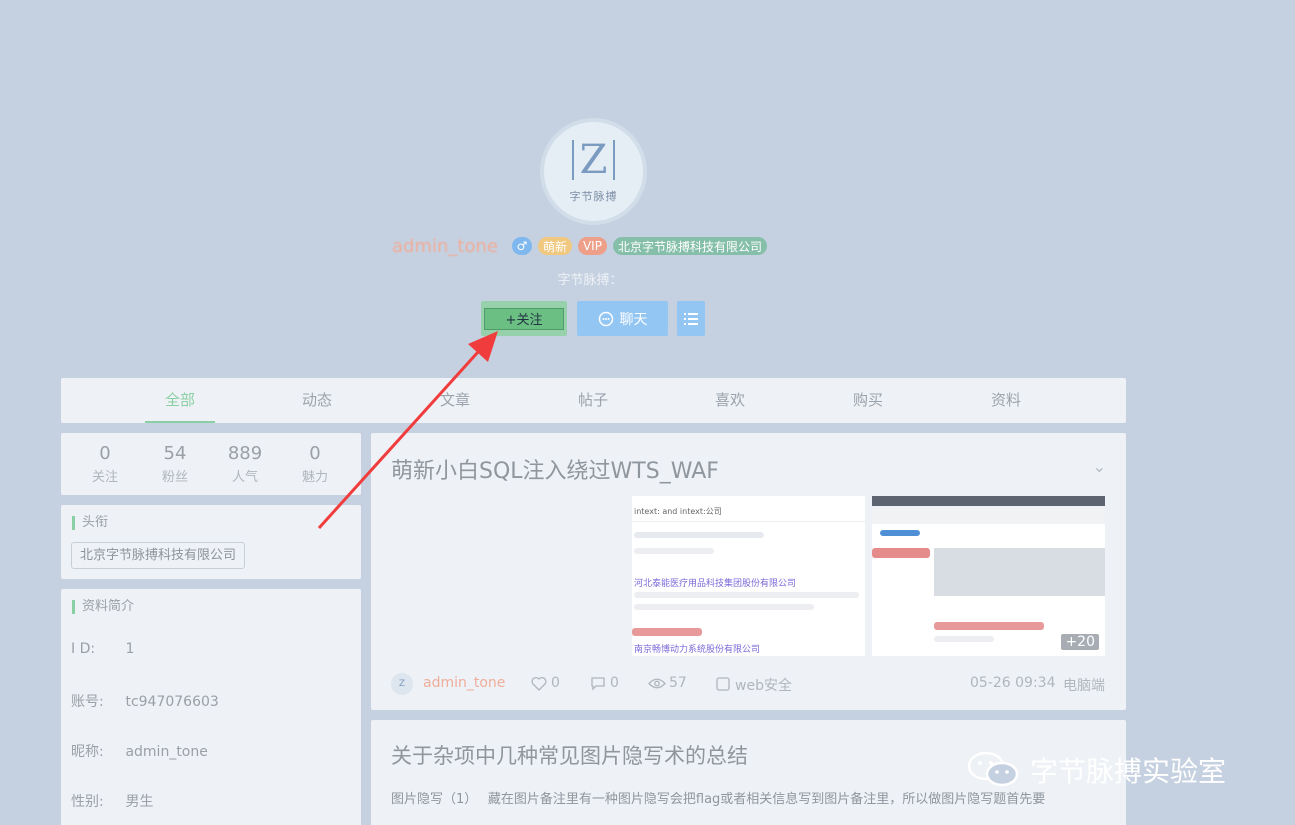  I want to click on watermark-text: 字节脉搏实验室, so click(1128, 771).